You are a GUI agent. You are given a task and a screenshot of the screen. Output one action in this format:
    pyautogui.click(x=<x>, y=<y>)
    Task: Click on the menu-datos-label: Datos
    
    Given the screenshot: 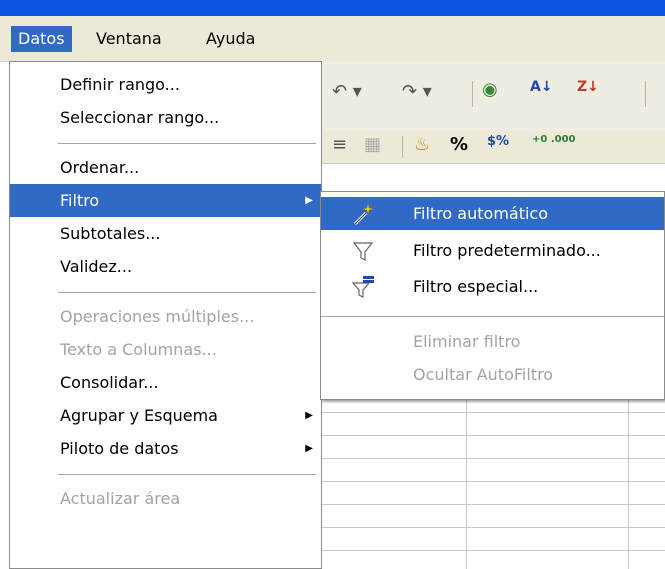 What is the action you would take?
    pyautogui.click(x=41, y=38)
    